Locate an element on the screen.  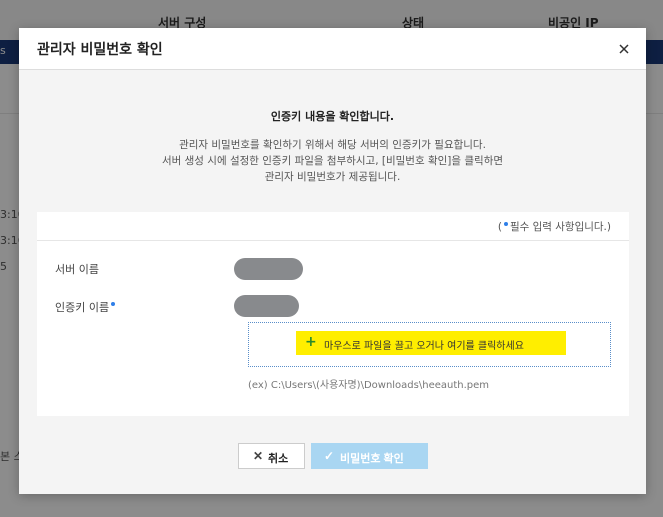
dialog-header: 관리자 비밀번호 확인 is located at coordinates (332, 49).